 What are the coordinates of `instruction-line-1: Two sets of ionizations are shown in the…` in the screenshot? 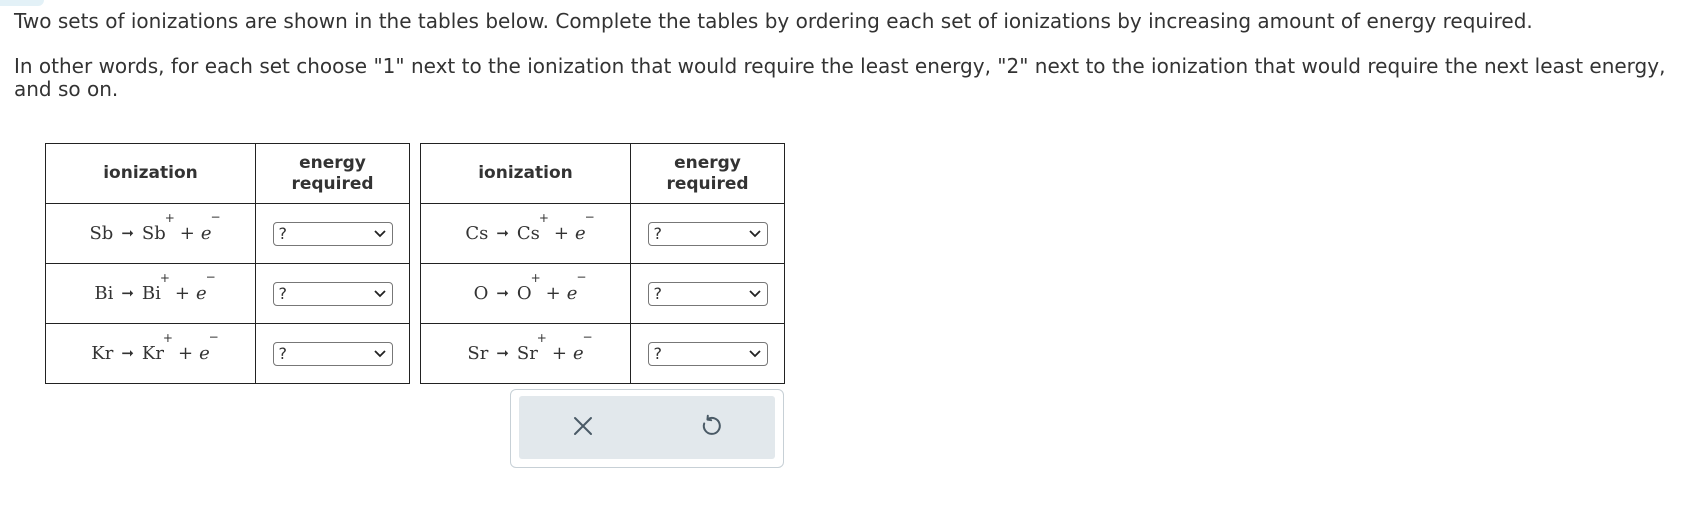 It's located at (773, 21).